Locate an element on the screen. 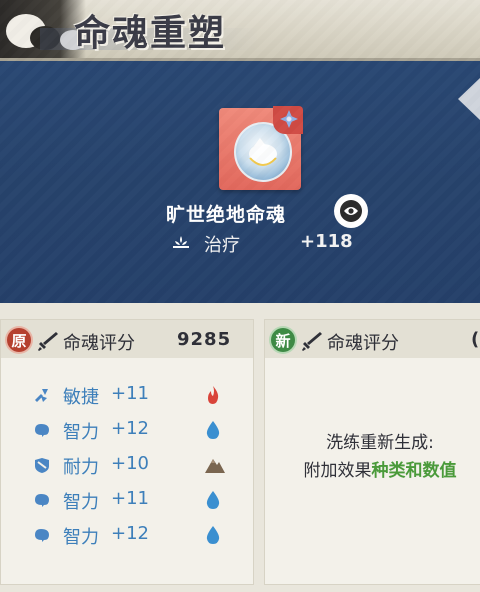  original-panel-header: 原 命魂评分 9285 is located at coordinates (127, 339).